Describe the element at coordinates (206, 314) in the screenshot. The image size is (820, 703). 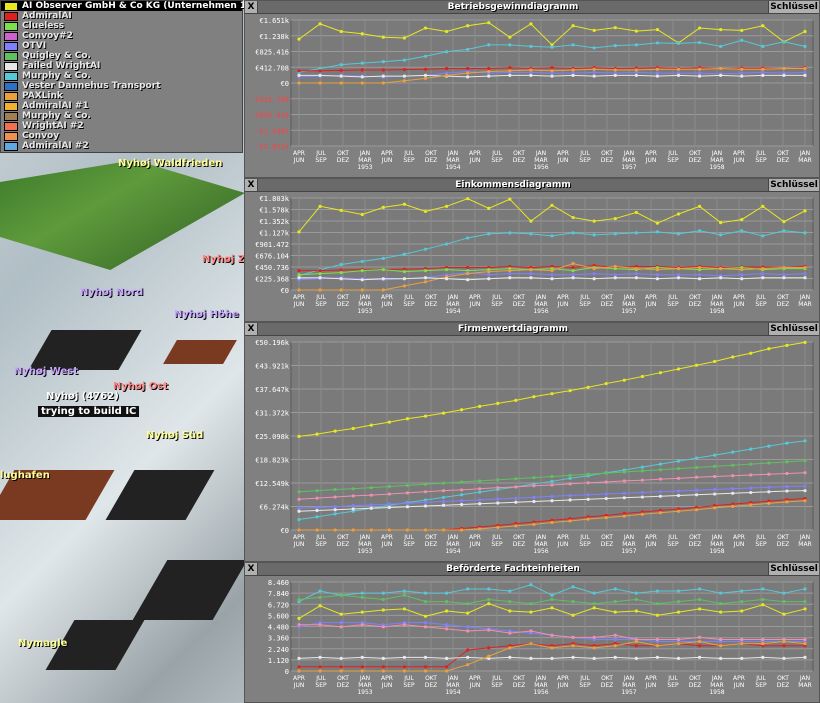
I see `town-label-hoehe: Nyhøj Höhe` at that location.